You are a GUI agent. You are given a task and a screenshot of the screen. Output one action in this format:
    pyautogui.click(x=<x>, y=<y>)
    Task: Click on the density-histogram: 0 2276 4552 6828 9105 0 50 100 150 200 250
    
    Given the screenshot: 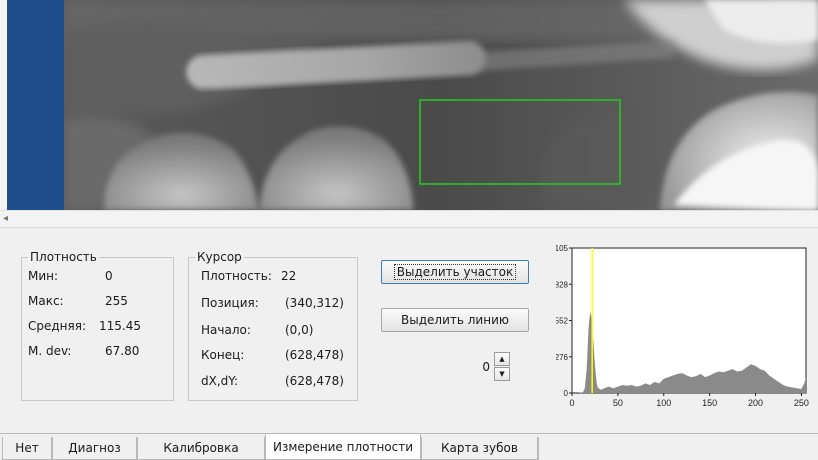 What is the action you would take?
    pyautogui.click(x=682, y=326)
    